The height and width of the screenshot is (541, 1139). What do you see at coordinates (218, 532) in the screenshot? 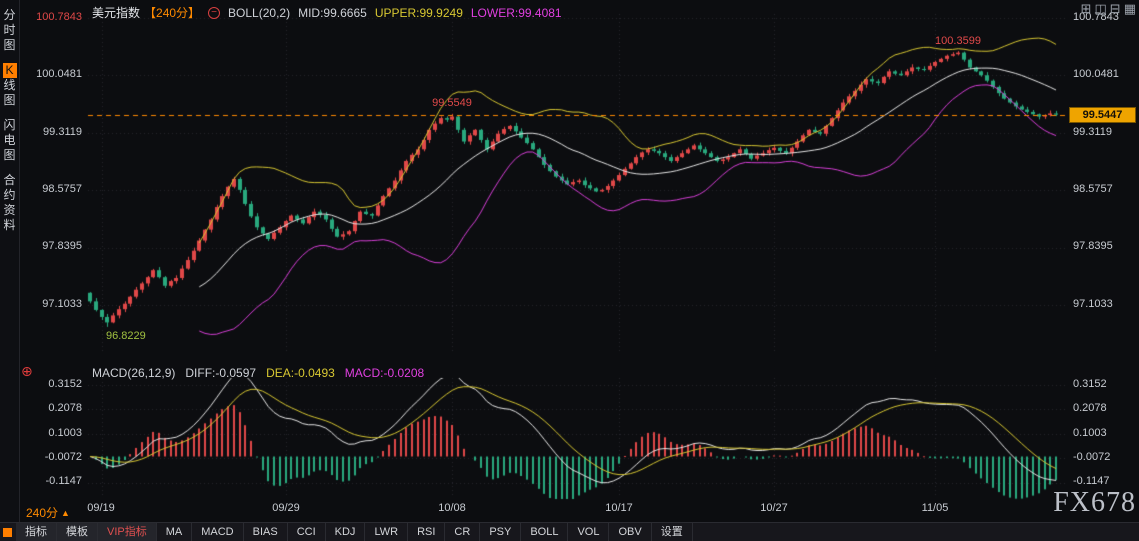
I see `indicator-macd: MACD` at bounding box center [218, 532].